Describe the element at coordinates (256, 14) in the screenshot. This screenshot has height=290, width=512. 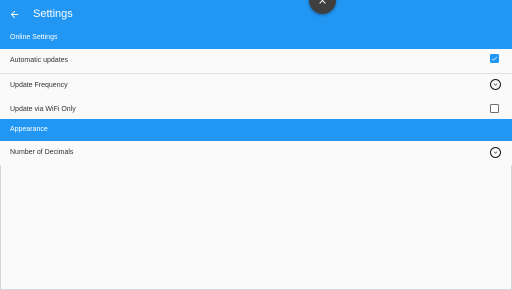
I see `app-bar: Settings` at that location.